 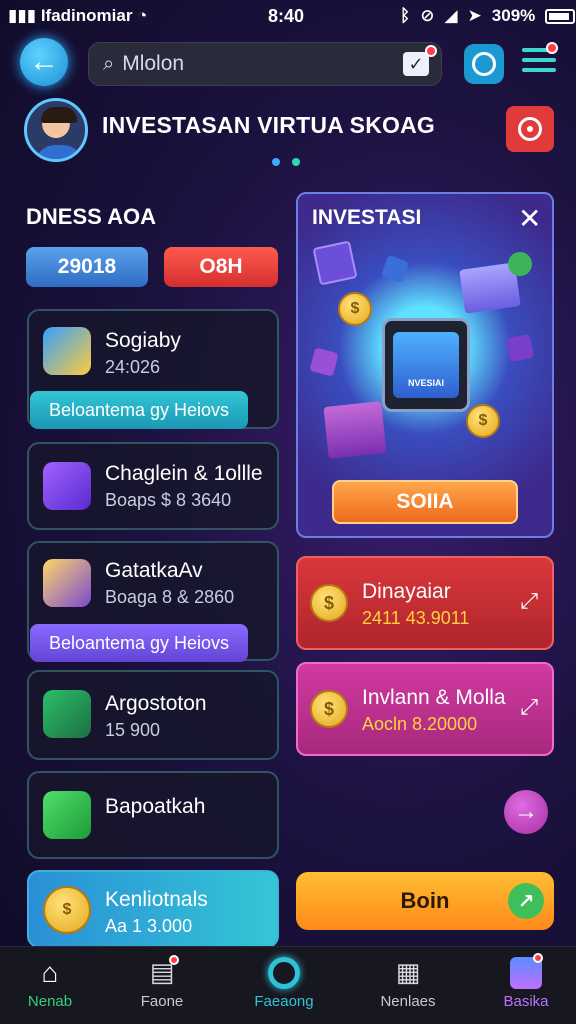 I want to click on gem-icon, so click(x=520, y=264).